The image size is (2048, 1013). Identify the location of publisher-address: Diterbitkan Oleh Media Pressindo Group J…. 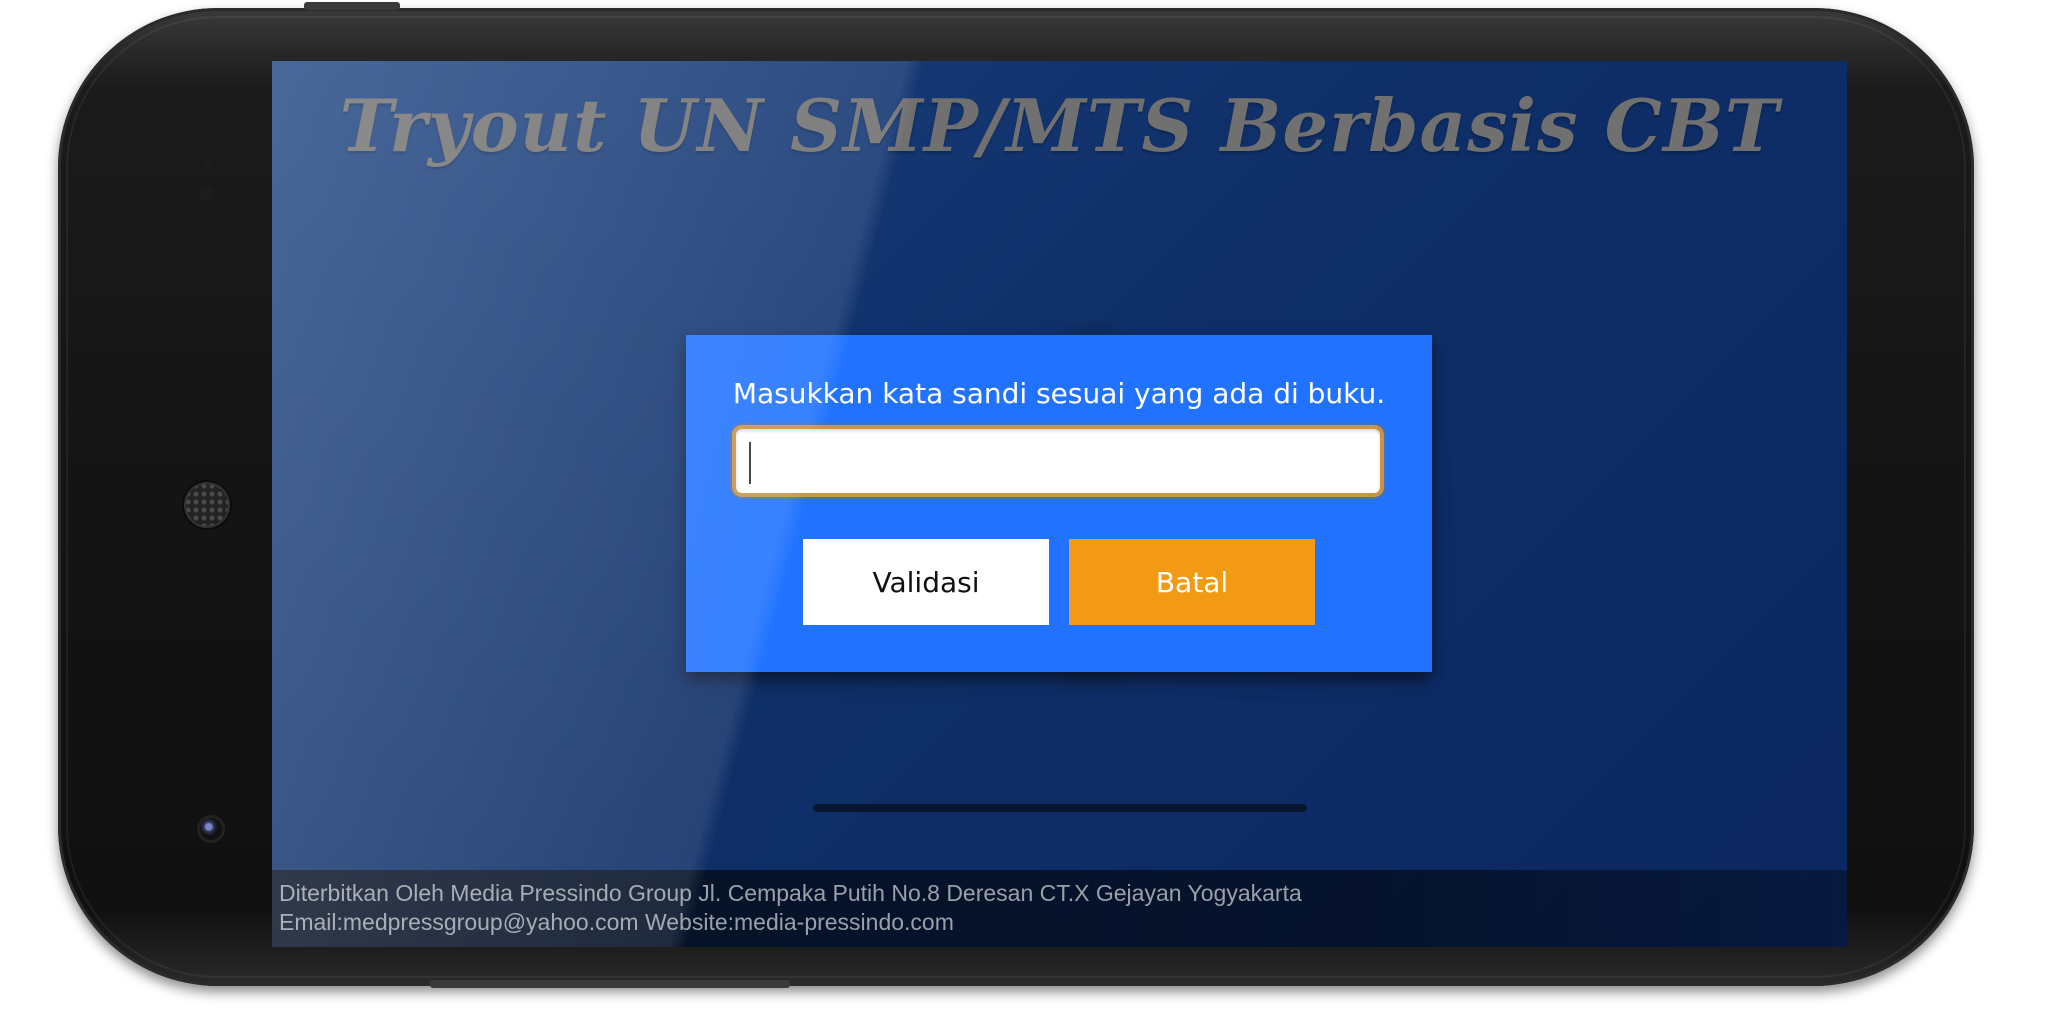
(790, 893).